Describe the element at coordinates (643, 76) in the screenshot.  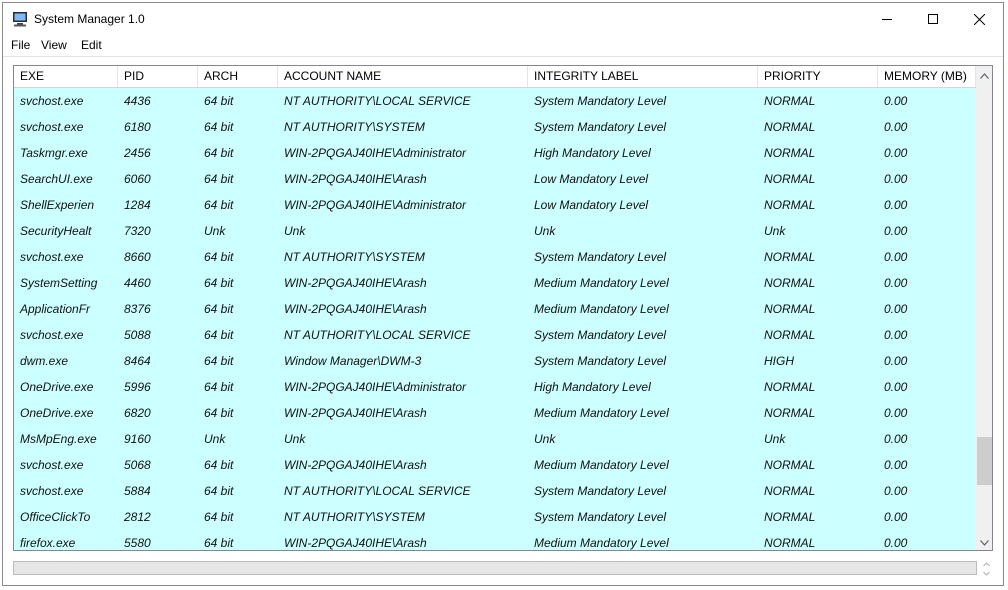
I see `column-header-integrity-label: INTEGRITY LABEL` at that location.